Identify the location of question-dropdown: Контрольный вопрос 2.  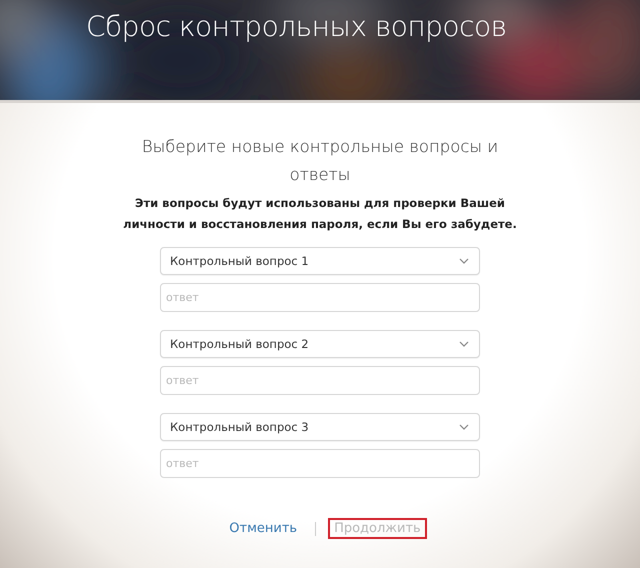
(320, 344).